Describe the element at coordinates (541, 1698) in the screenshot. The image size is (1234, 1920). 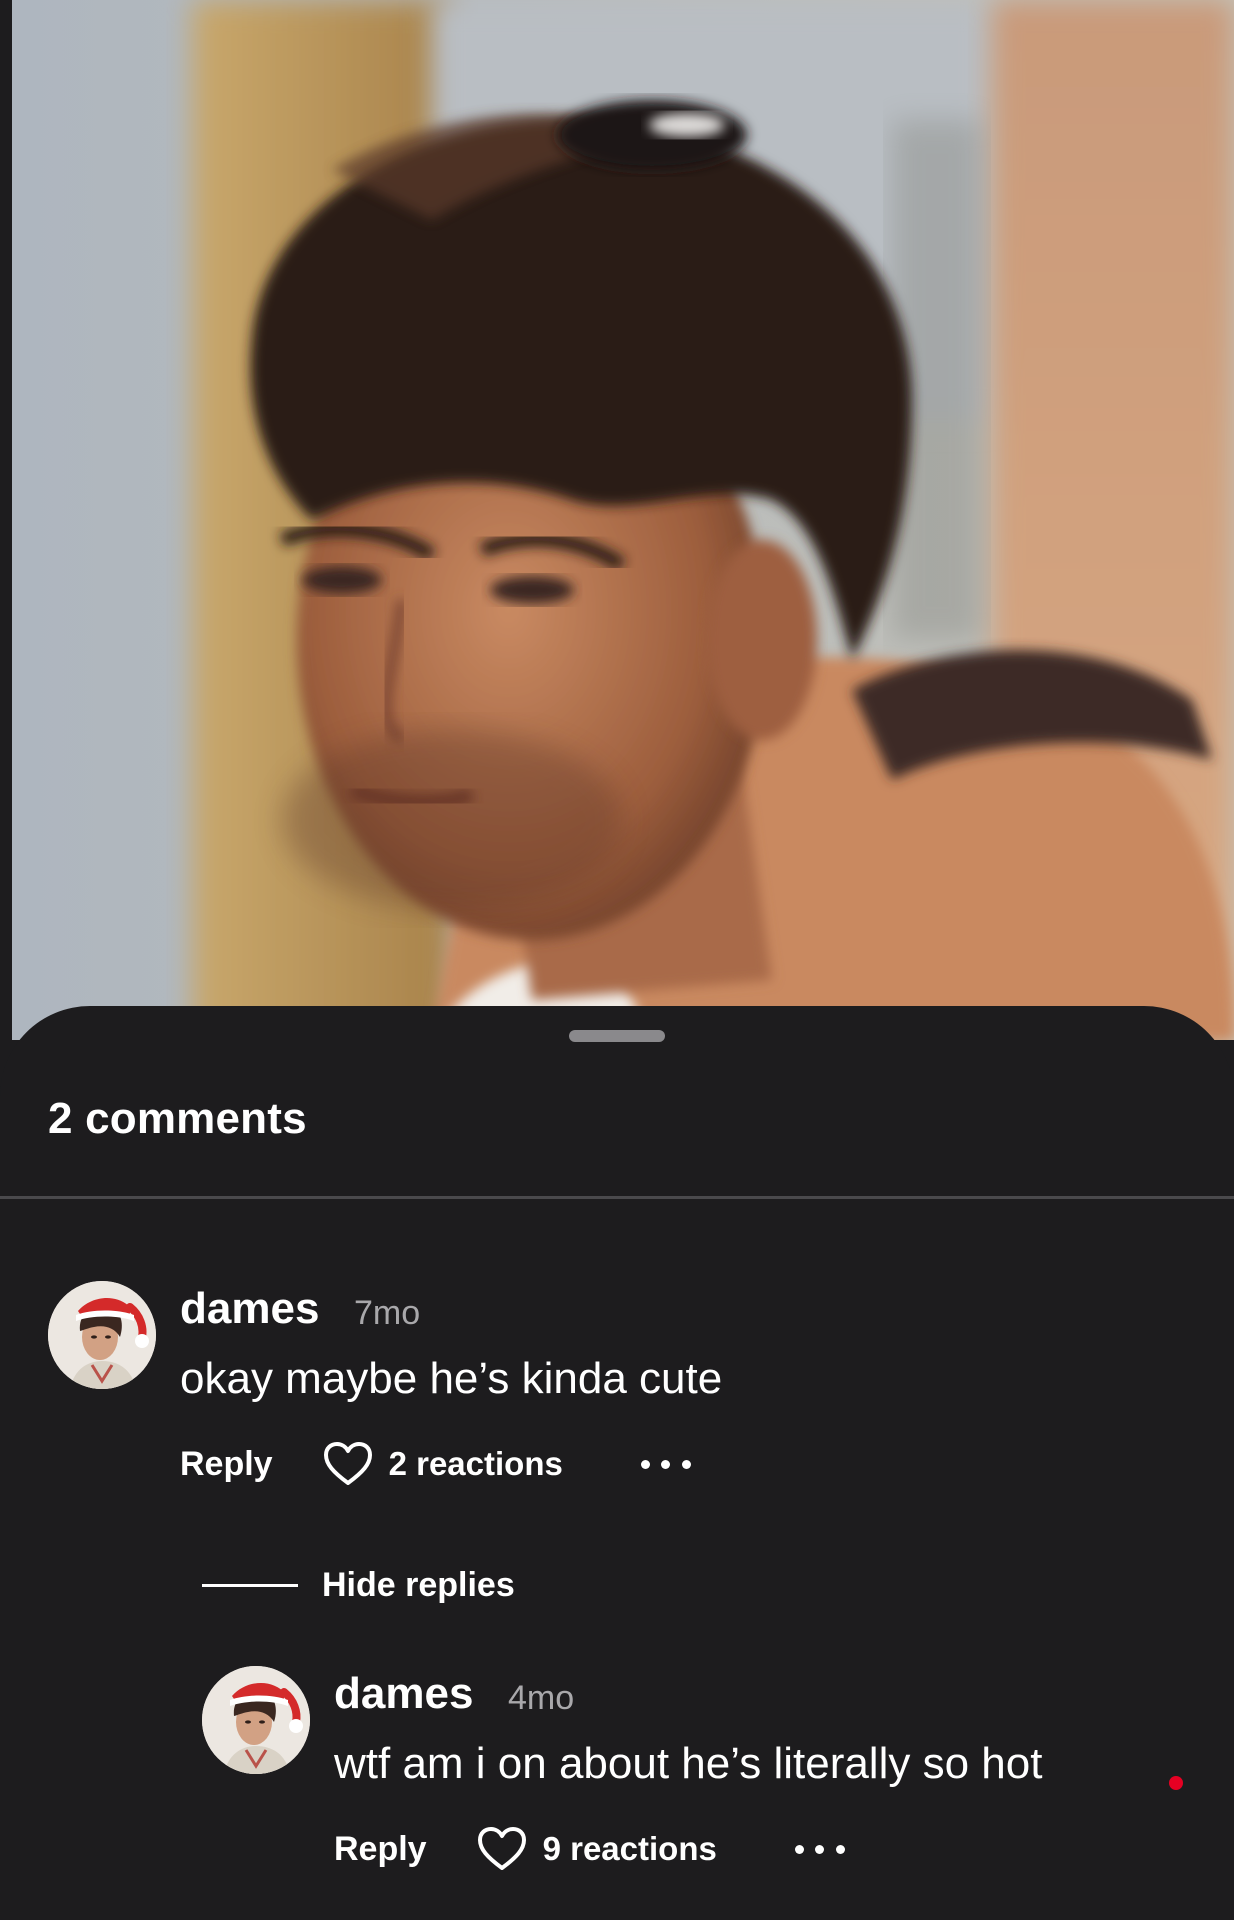
I see `comment-timestamp: 4mo` at that location.